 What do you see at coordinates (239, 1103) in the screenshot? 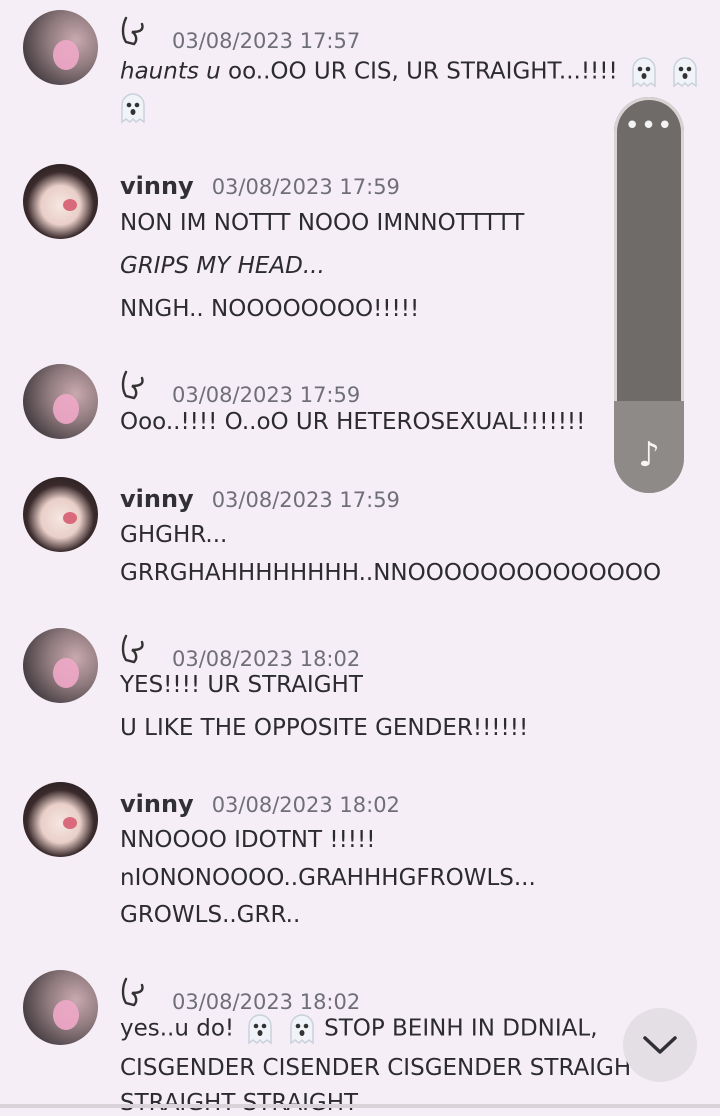
I see `message-text: STRAIGHT STRAIGHT` at bounding box center [239, 1103].